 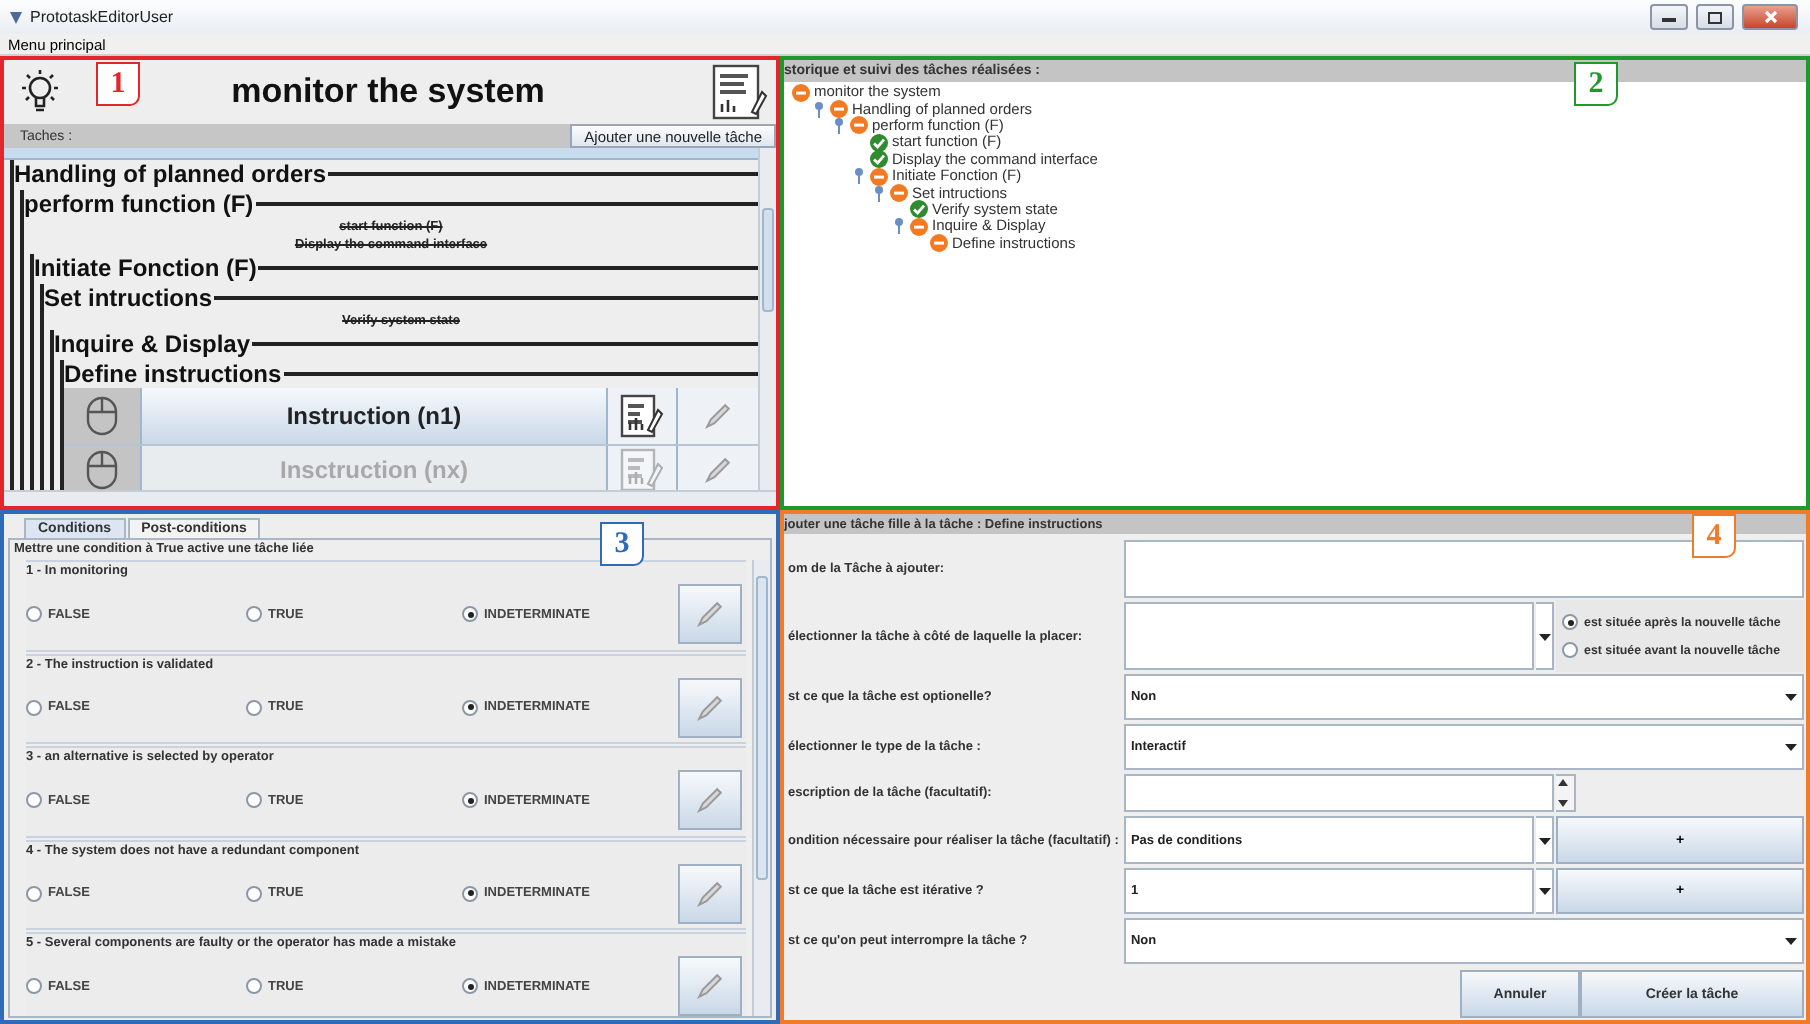 I want to click on app-icon, so click(x=16, y=17).